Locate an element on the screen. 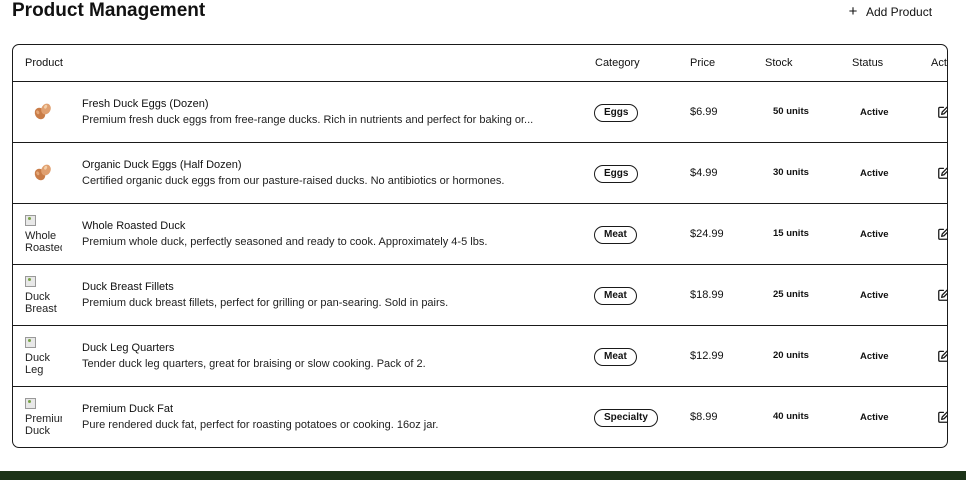  column-header-actions: Actions is located at coordinates (933, 63).